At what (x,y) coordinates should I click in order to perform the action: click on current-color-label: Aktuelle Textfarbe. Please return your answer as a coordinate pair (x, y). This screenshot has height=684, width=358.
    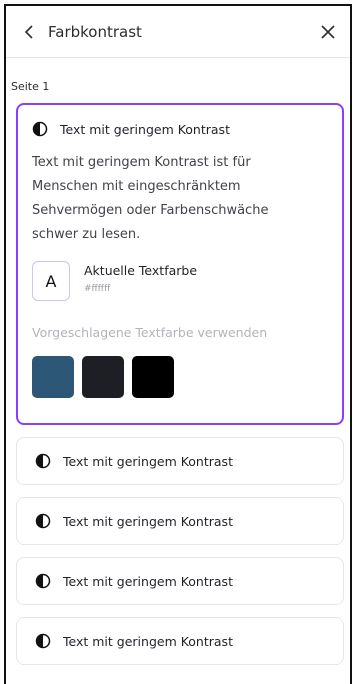
    Looking at the image, I should click on (141, 270).